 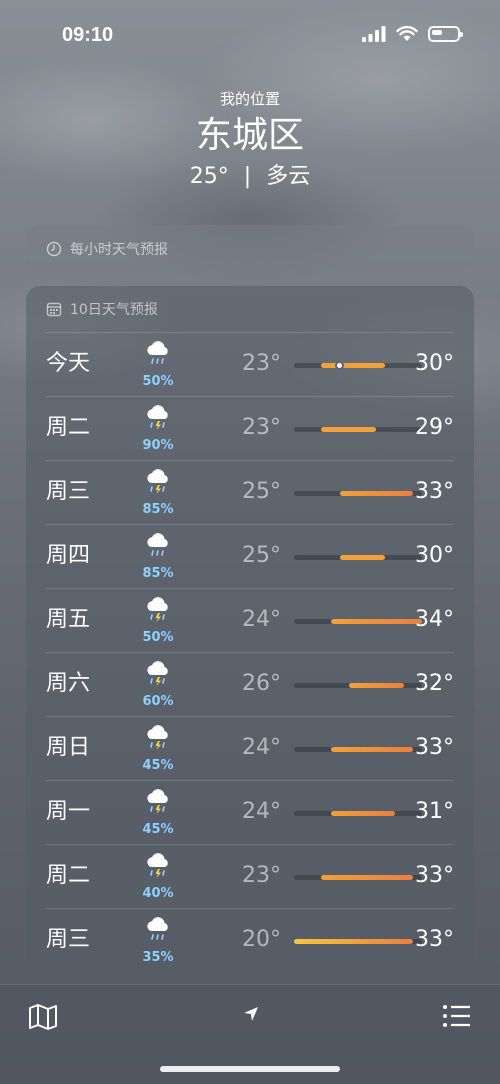 What do you see at coordinates (434, 811) in the screenshot?
I see `high-temp: 31°` at bounding box center [434, 811].